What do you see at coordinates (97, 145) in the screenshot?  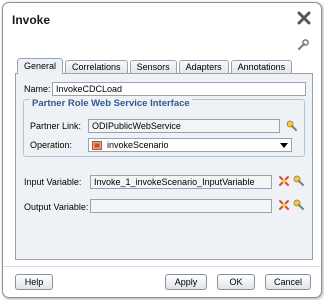 I see `operation-icon` at bounding box center [97, 145].